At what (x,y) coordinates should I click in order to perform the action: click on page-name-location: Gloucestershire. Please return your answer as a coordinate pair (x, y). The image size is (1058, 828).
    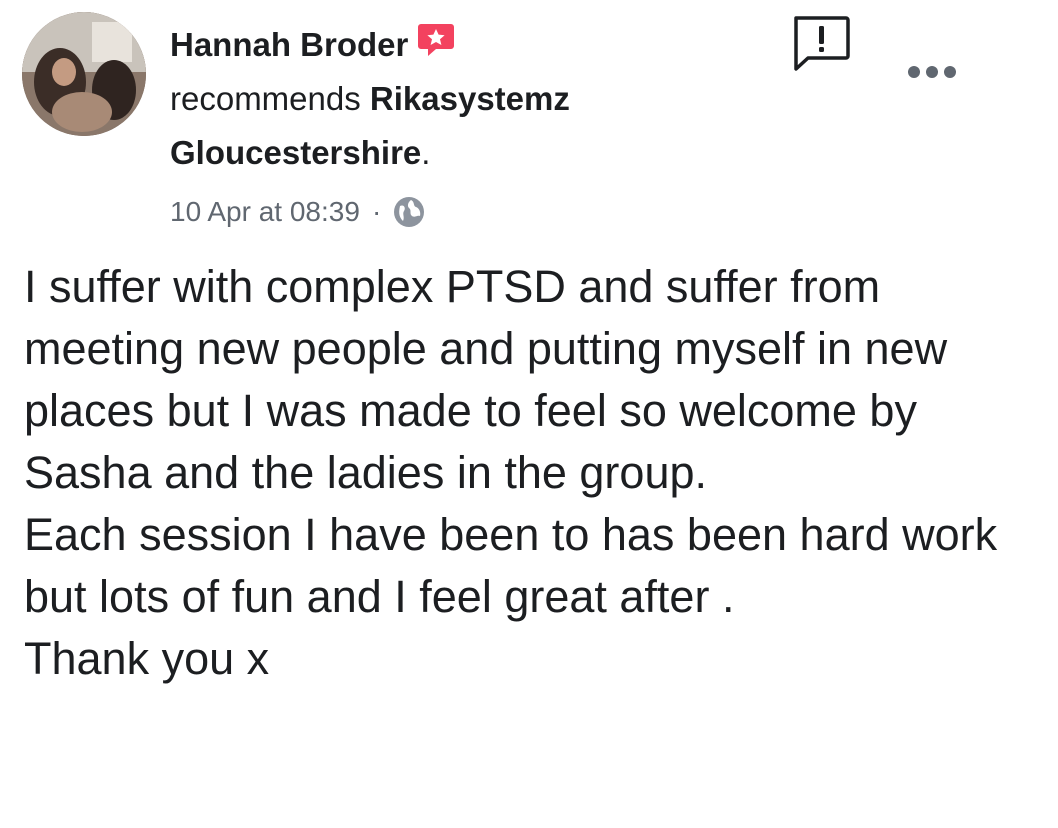
    Looking at the image, I should click on (295, 152).